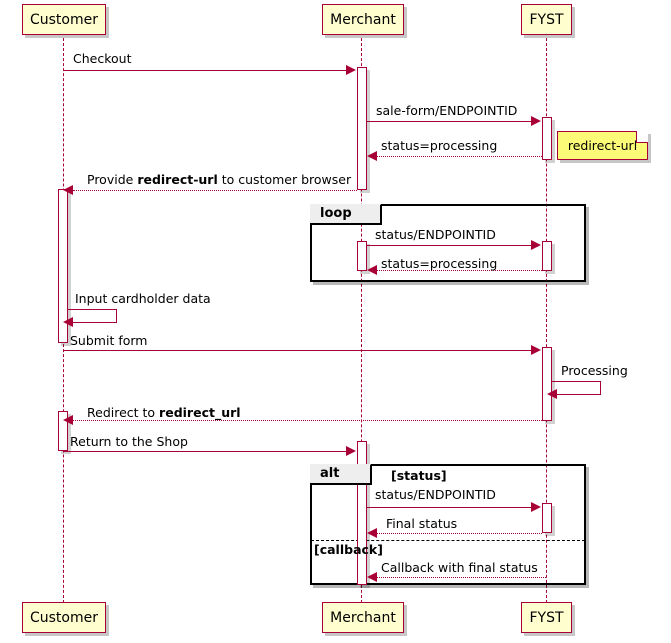  What do you see at coordinates (435, 234) in the screenshot?
I see `message-label-status-endpointid-1: status/ENDPOINTID` at bounding box center [435, 234].